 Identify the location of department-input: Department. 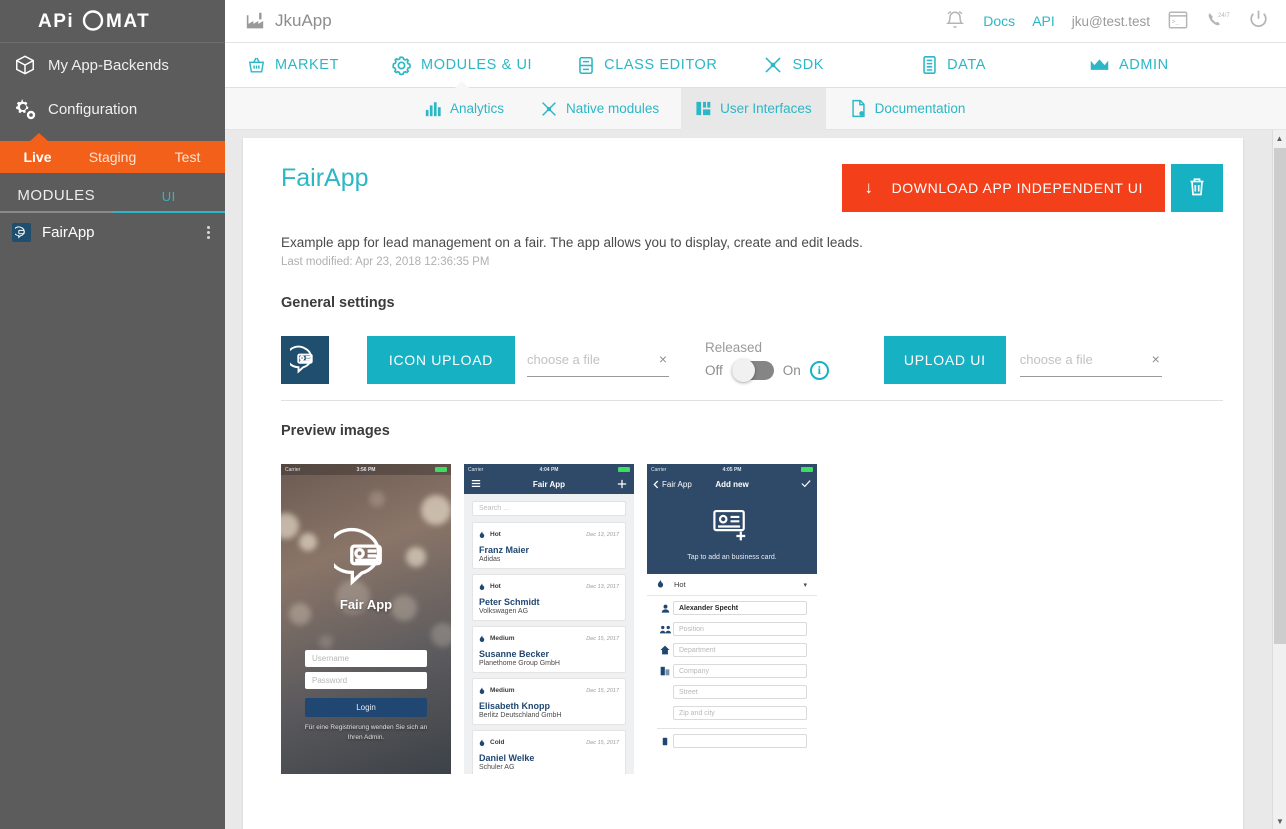
(740, 650).